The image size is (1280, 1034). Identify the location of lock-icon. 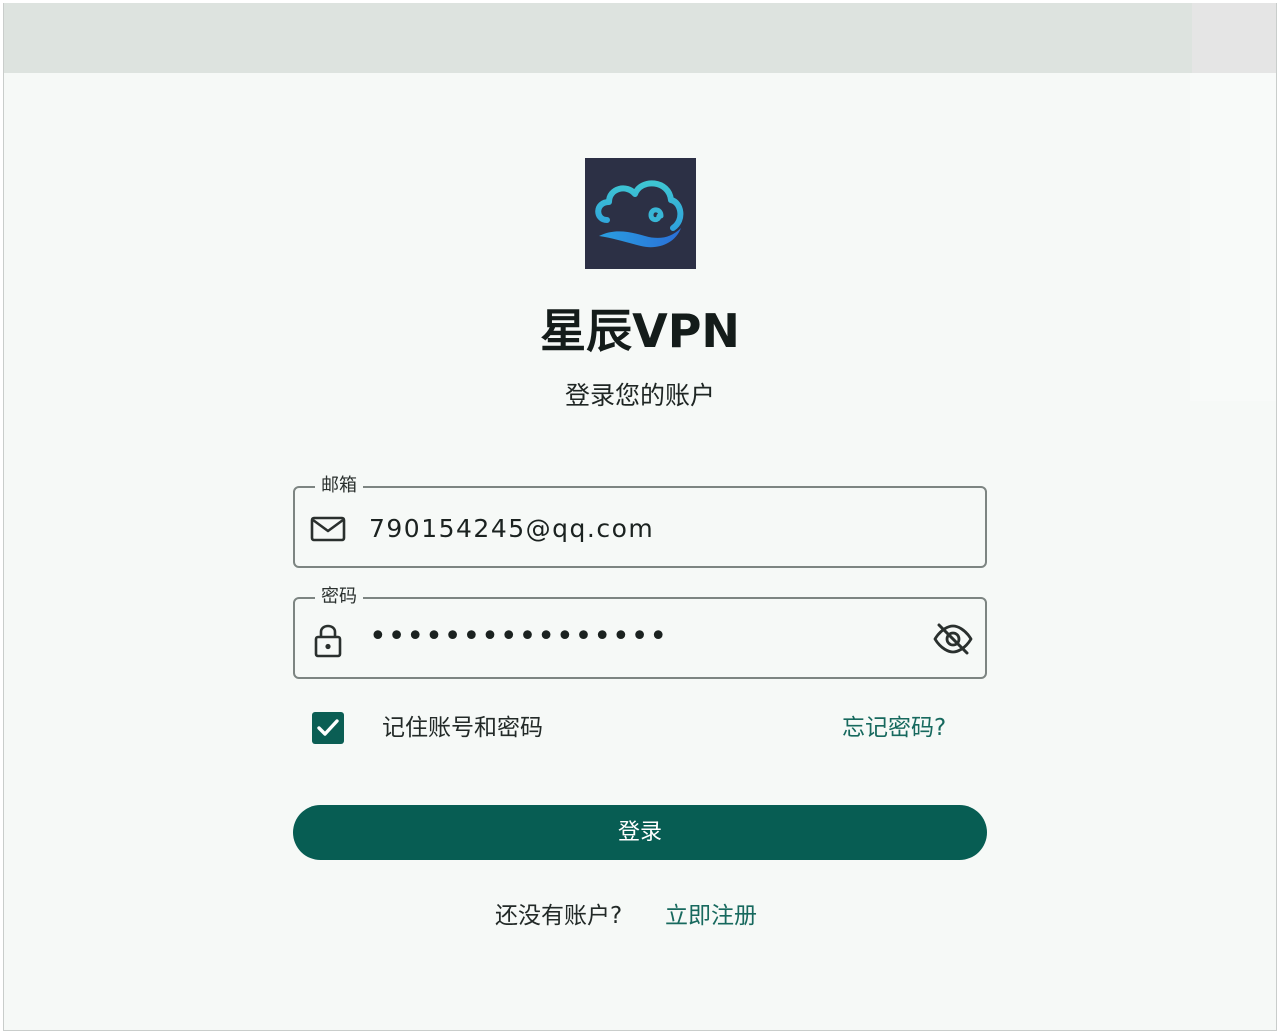
(328, 640).